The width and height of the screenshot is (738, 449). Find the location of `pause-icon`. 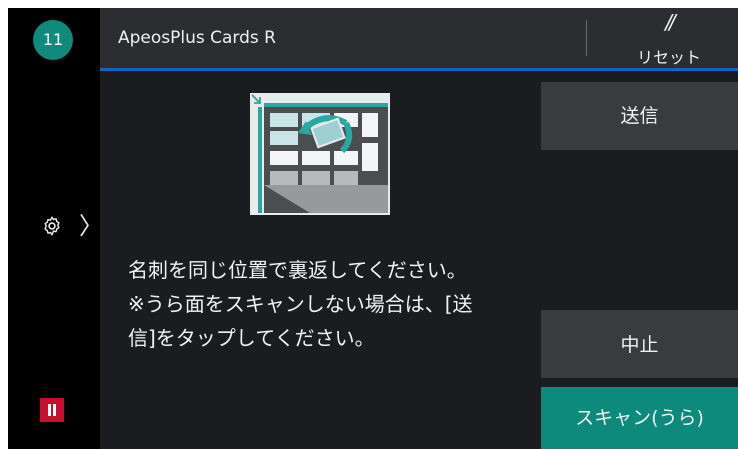

pause-icon is located at coordinates (49, 410).